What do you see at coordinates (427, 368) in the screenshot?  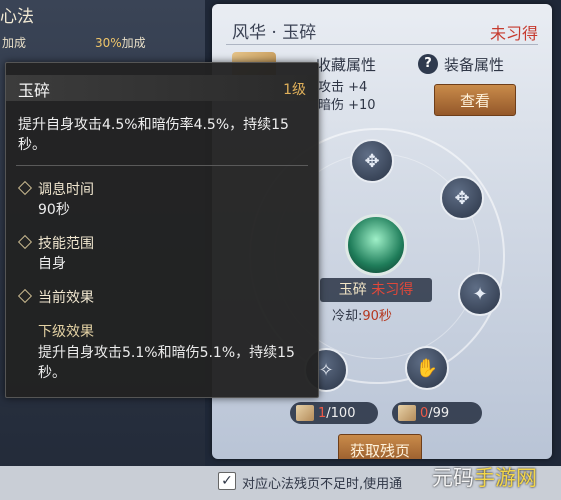 I see `skill-node-icon: ✋` at bounding box center [427, 368].